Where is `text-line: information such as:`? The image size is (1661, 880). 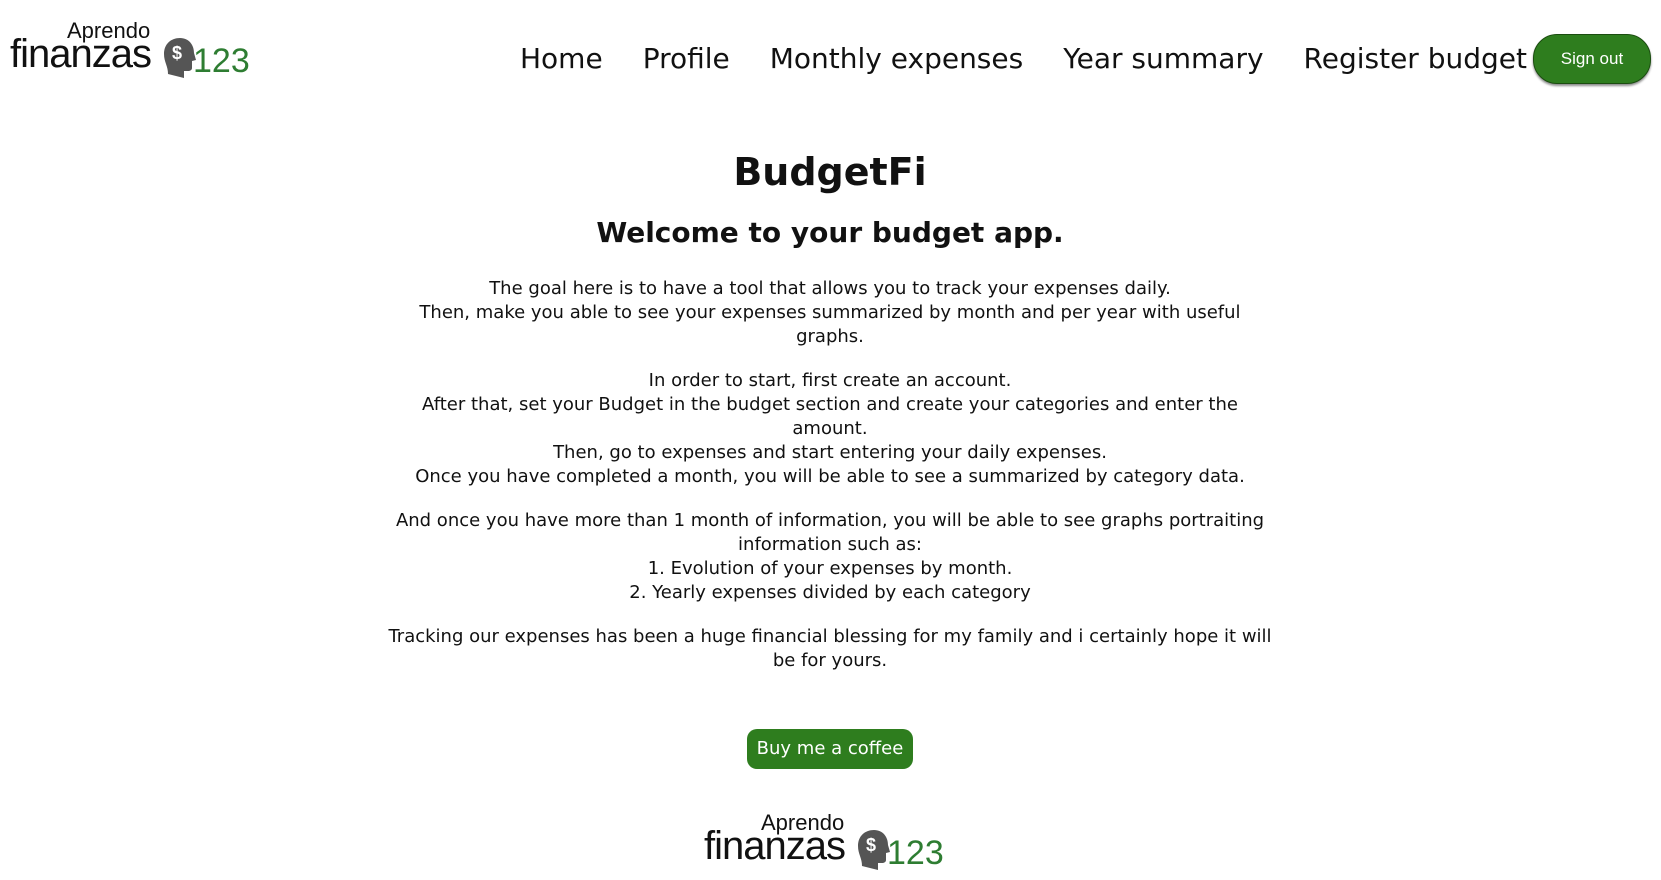
text-line: information such as: is located at coordinates (830, 544).